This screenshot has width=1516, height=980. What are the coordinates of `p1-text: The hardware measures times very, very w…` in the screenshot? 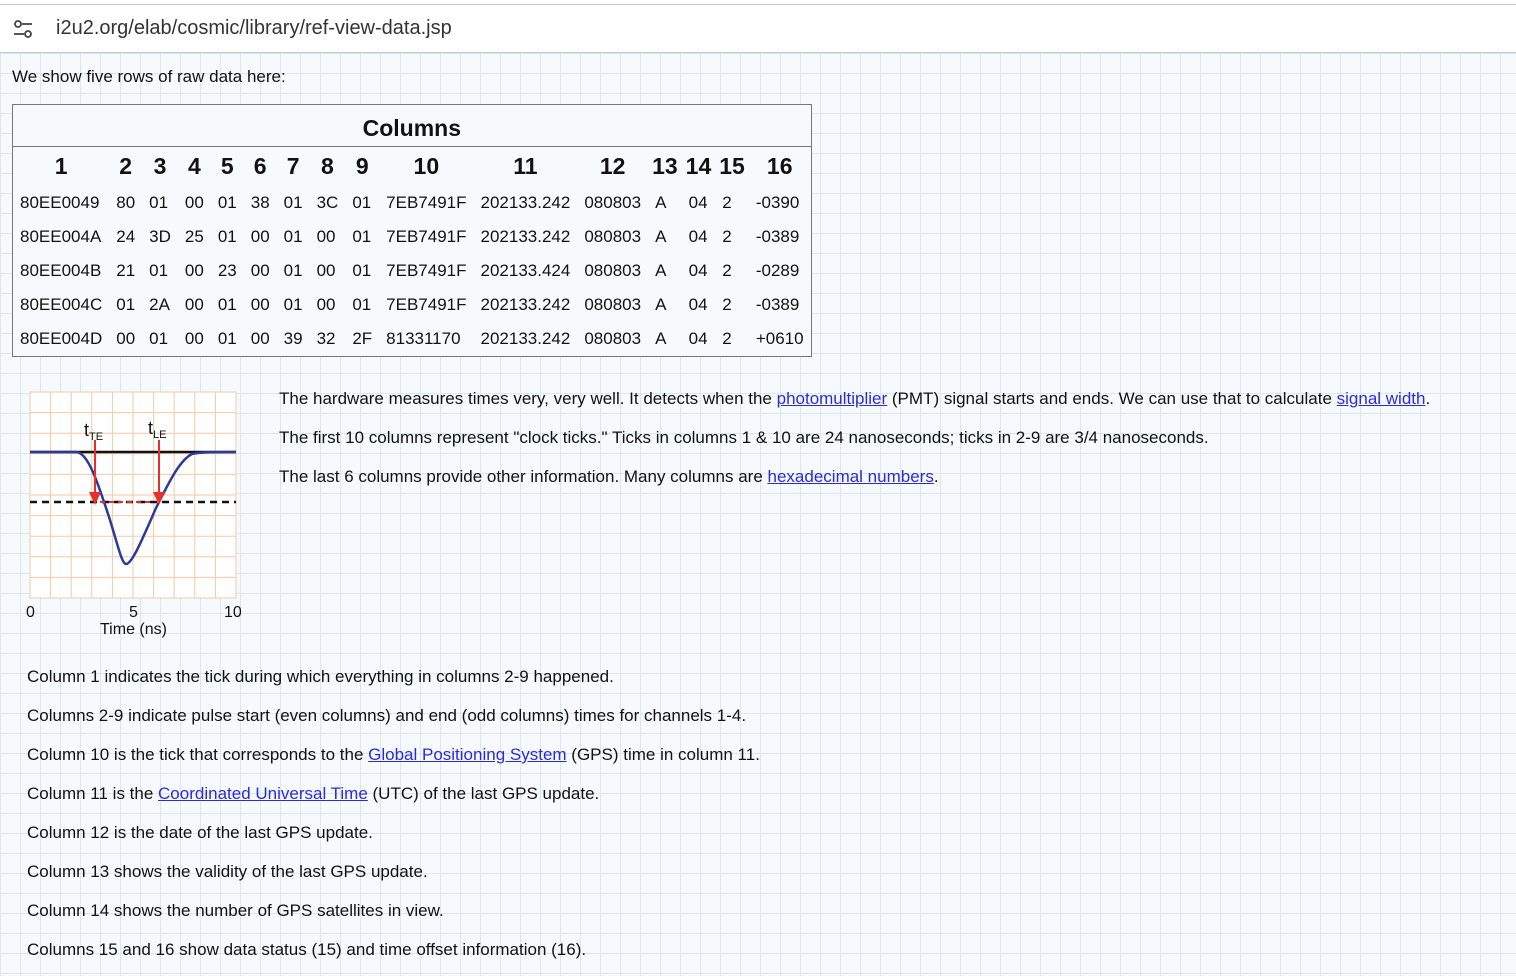 It's located at (528, 398).